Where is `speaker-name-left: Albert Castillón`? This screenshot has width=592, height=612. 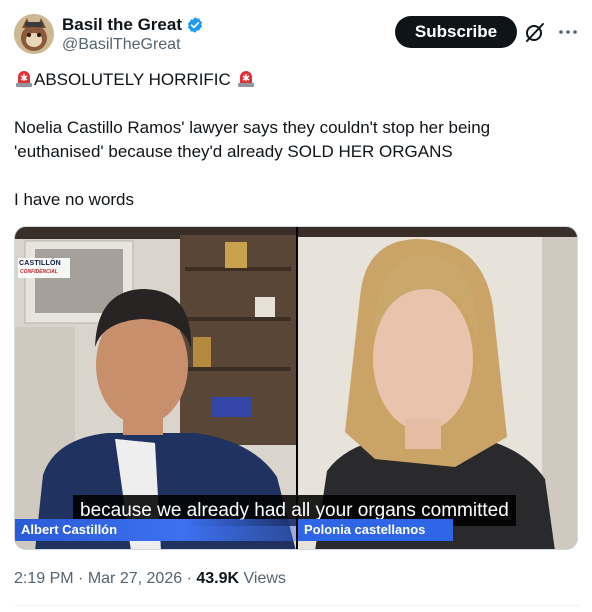 speaker-name-left: Albert Castillón is located at coordinates (155, 530).